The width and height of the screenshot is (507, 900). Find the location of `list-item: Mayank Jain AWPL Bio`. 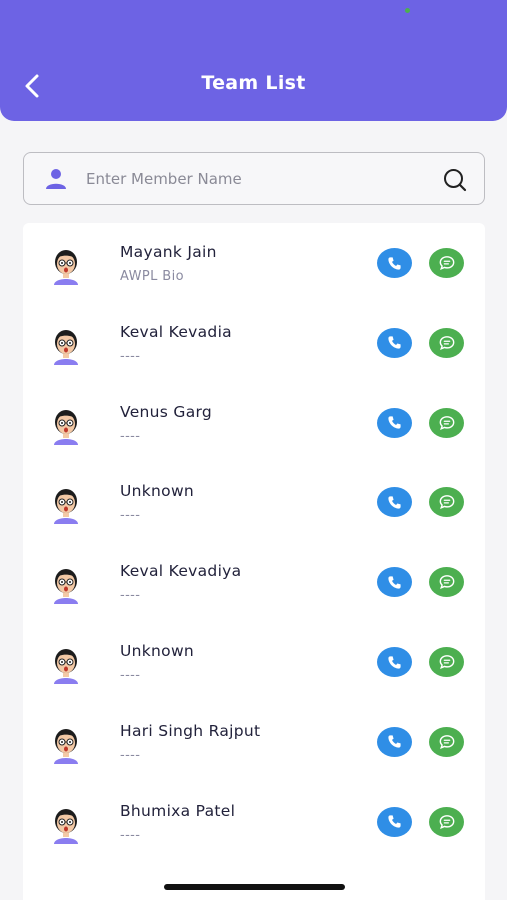

list-item: Mayank Jain AWPL Bio is located at coordinates (254, 263).